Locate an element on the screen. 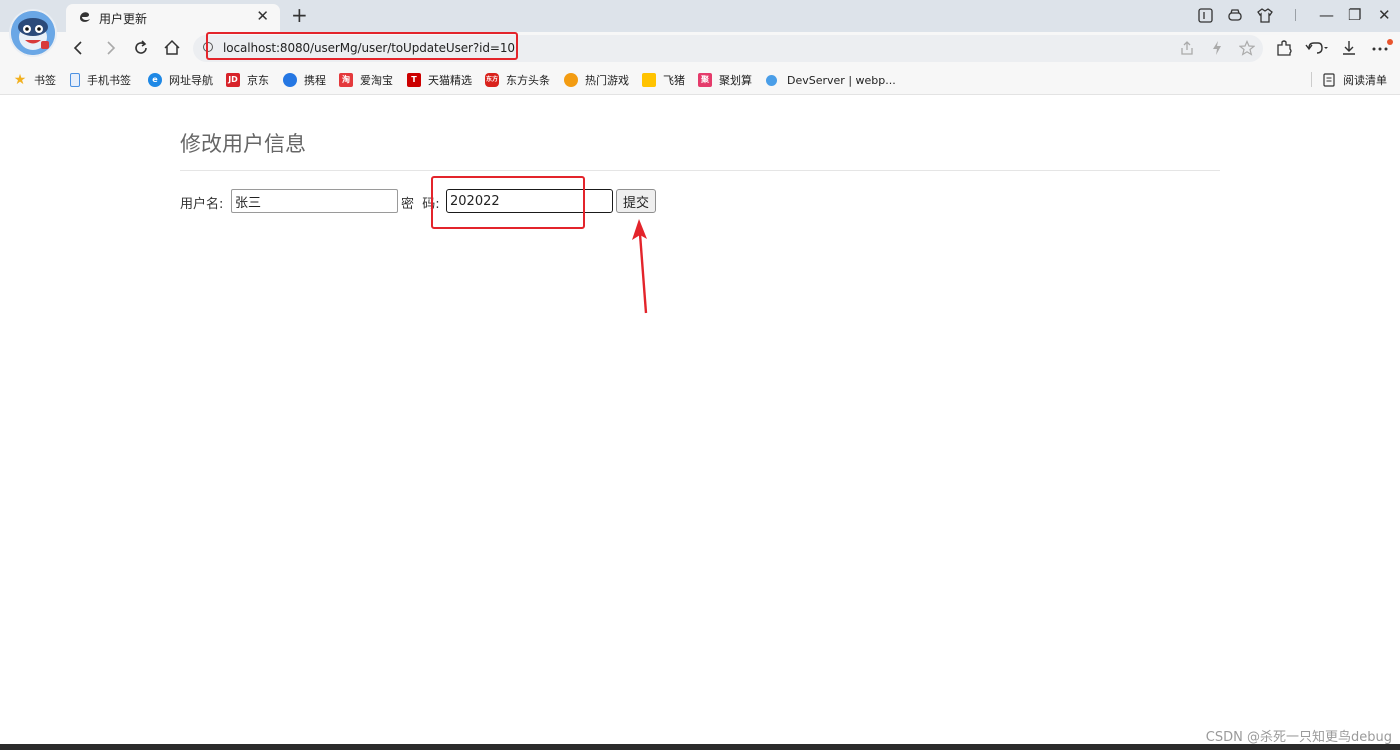 The width and height of the screenshot is (1400, 750). jd-icon: JD is located at coordinates (233, 80).